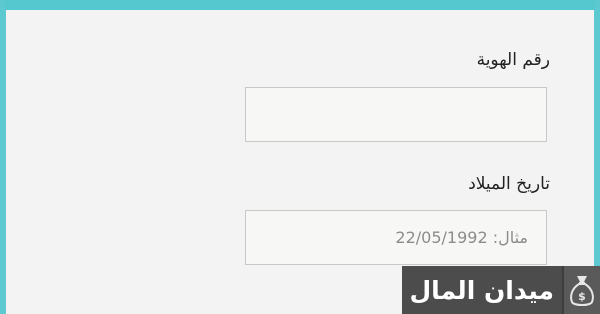  I want to click on panel-left-border, so click(3, 157).